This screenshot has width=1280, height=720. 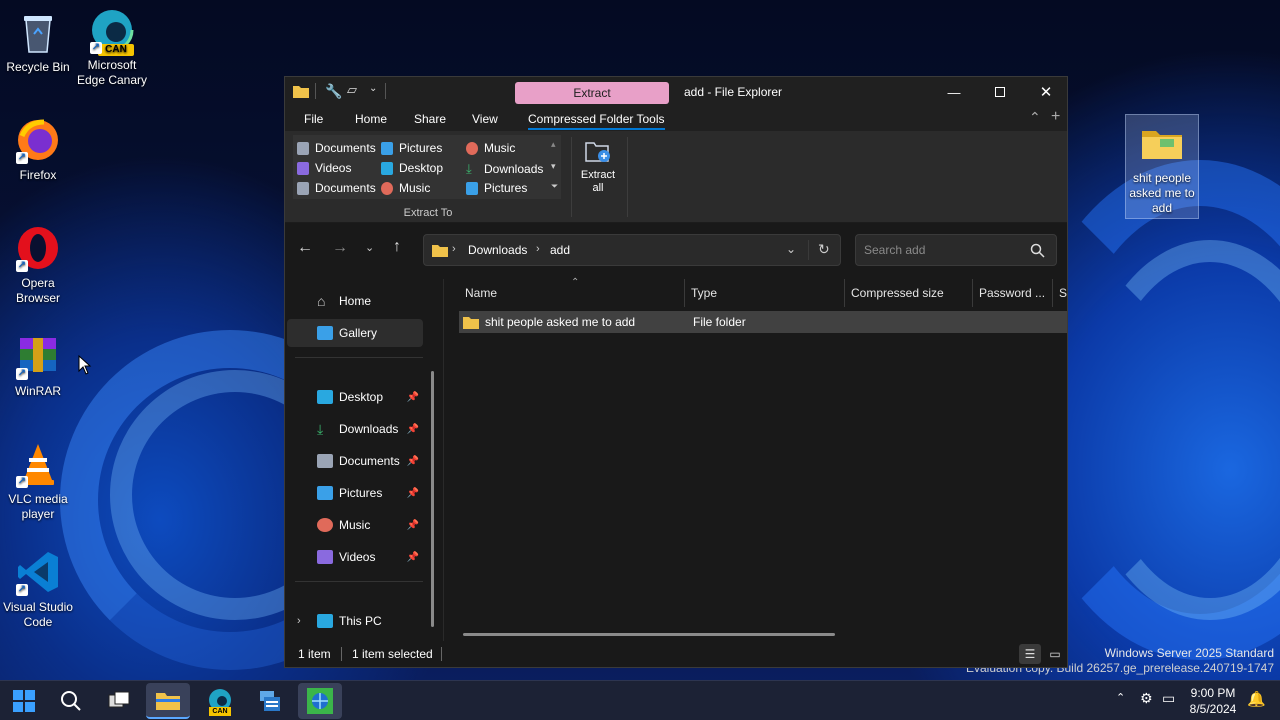 I want to click on sidebar-item-this-pc: › This PC, so click(x=355, y=621).